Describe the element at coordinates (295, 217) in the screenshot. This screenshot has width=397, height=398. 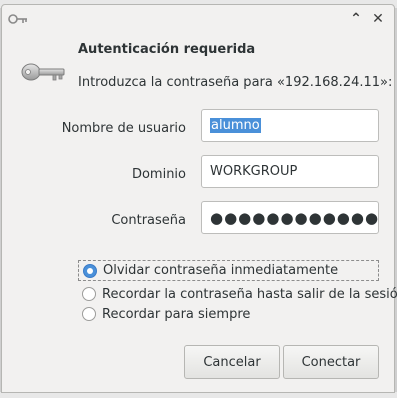
I see `password-mask: ●●●●●●●●●●●●` at that location.